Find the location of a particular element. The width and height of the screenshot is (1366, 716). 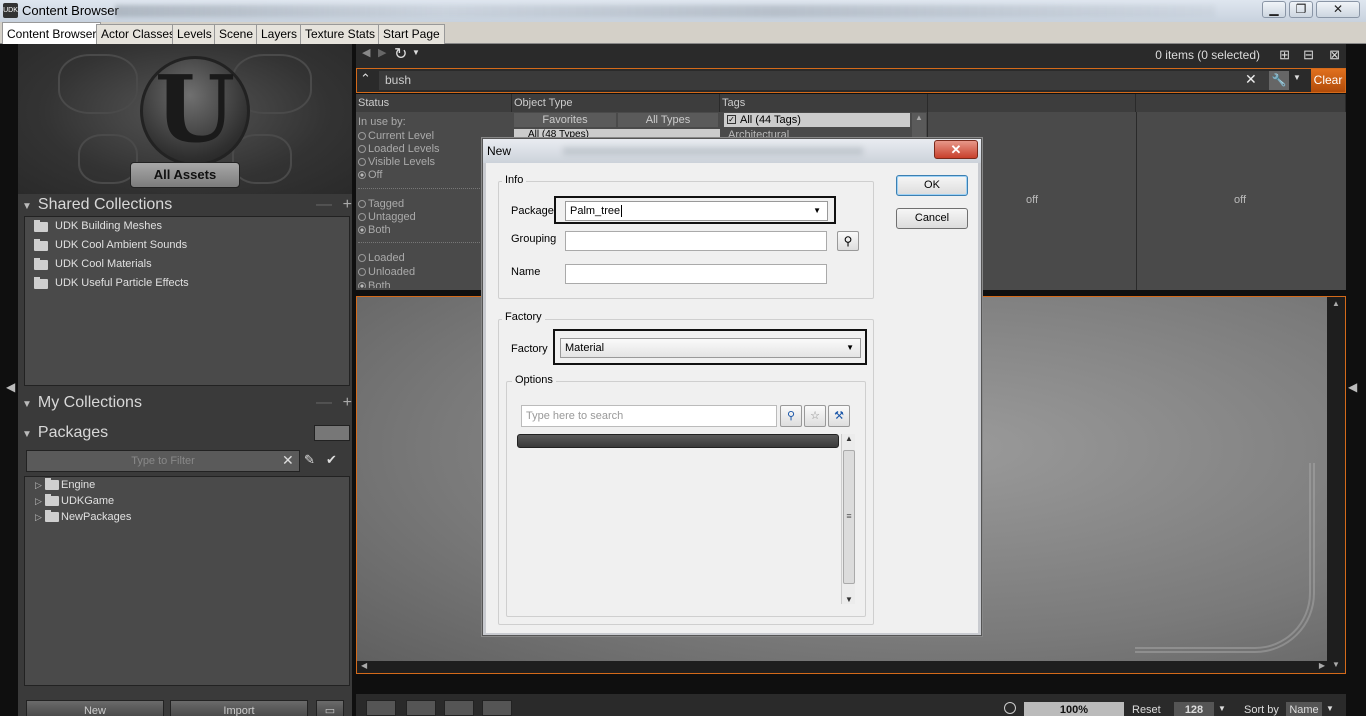

type-tab-all-types: All Types is located at coordinates (668, 120).